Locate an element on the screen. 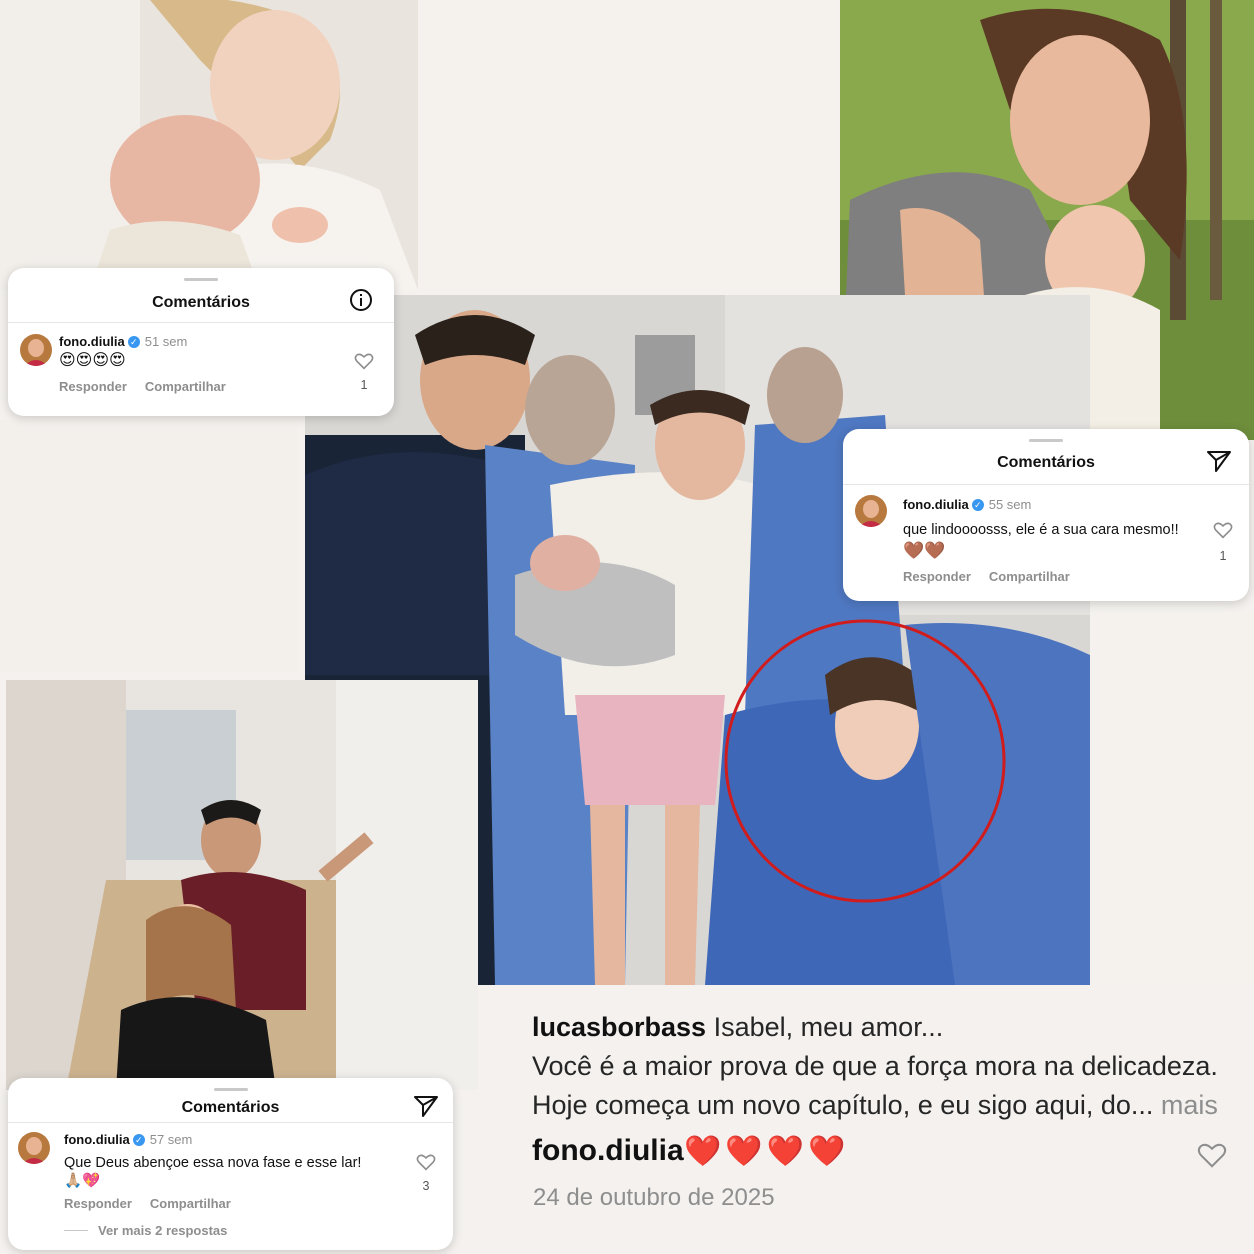  more-link: mais is located at coordinates (1189, 1105).